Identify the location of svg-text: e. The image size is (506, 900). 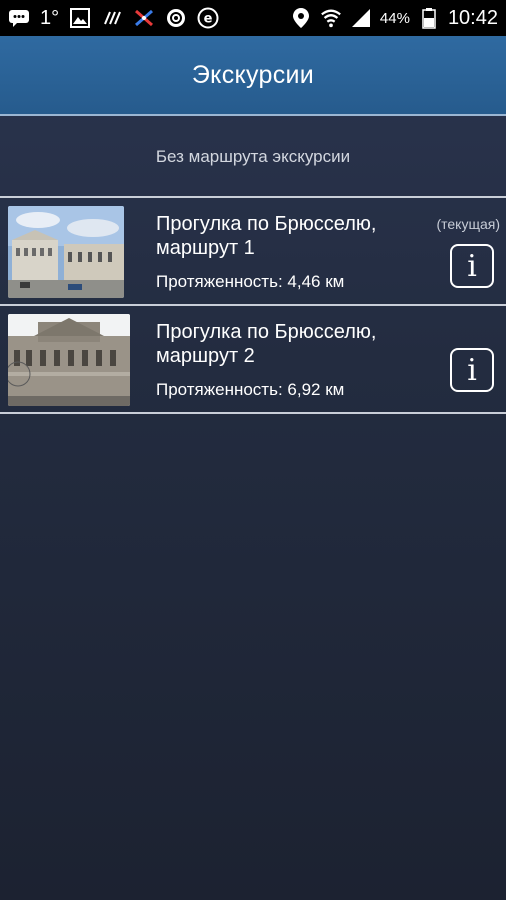
(208, 19).